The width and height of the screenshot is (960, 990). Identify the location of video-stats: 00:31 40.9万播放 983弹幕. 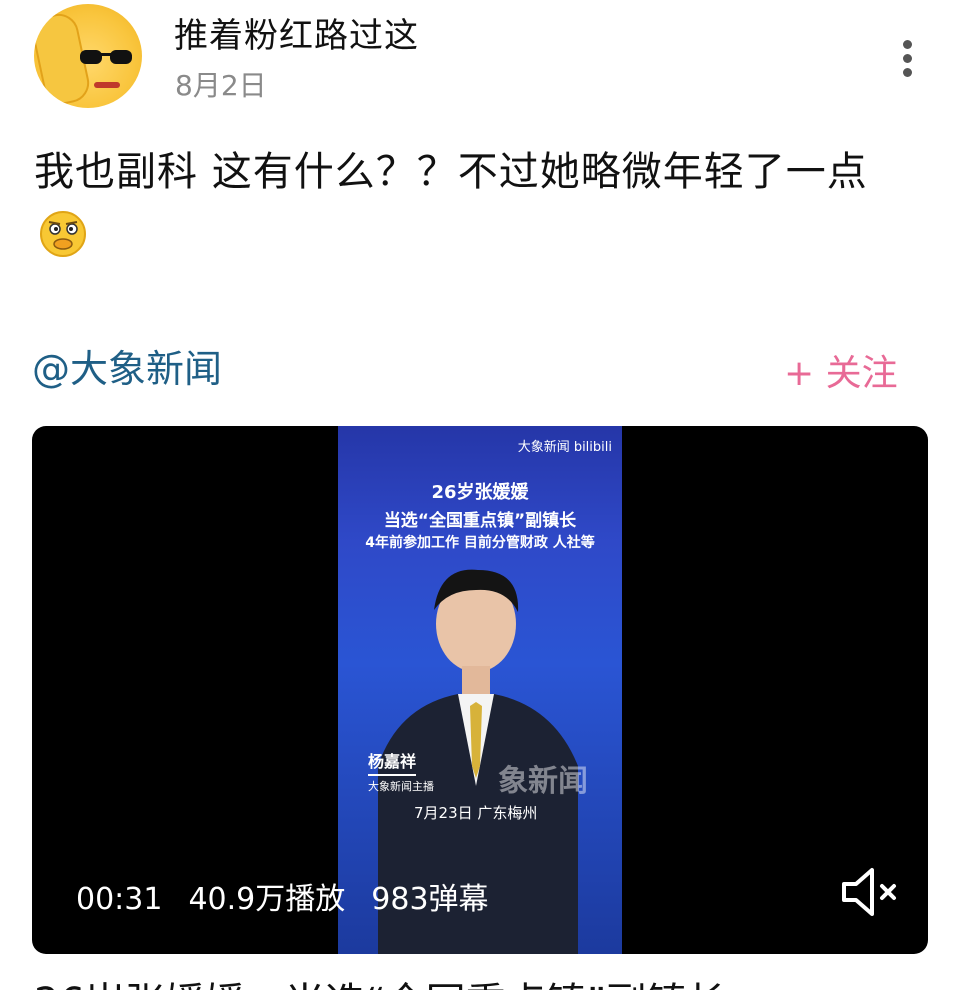
(295, 896).